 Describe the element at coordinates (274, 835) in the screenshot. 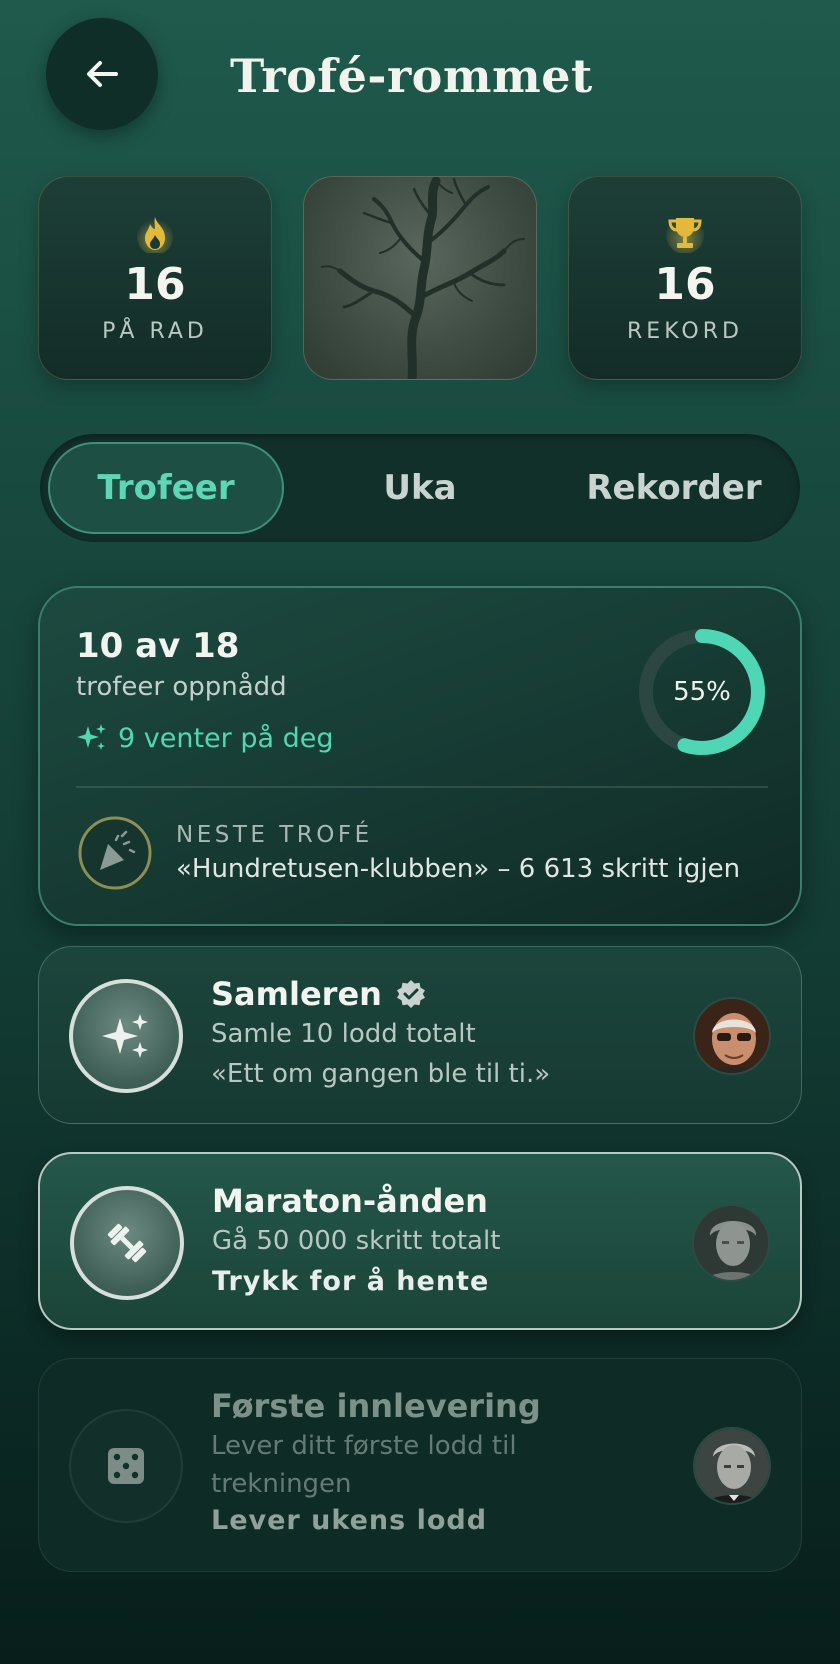

I see `next-trophy-label: NESTE TROFÉ` at that location.